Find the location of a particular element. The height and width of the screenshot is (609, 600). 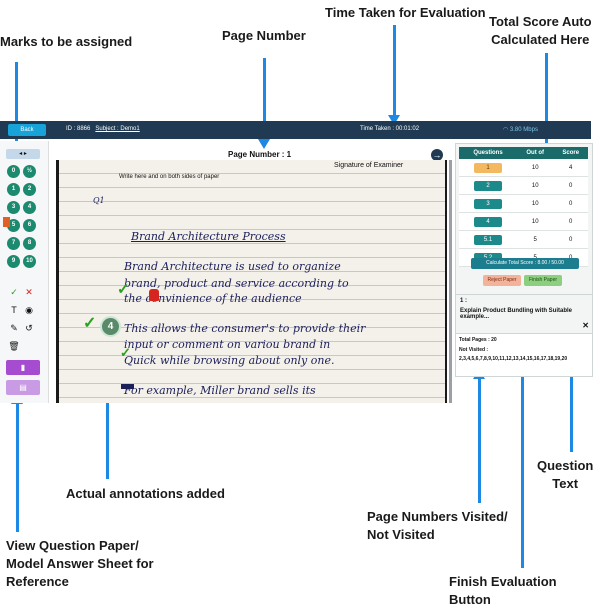

page-number: Page Number : 1 is located at coordinates (260, 154).